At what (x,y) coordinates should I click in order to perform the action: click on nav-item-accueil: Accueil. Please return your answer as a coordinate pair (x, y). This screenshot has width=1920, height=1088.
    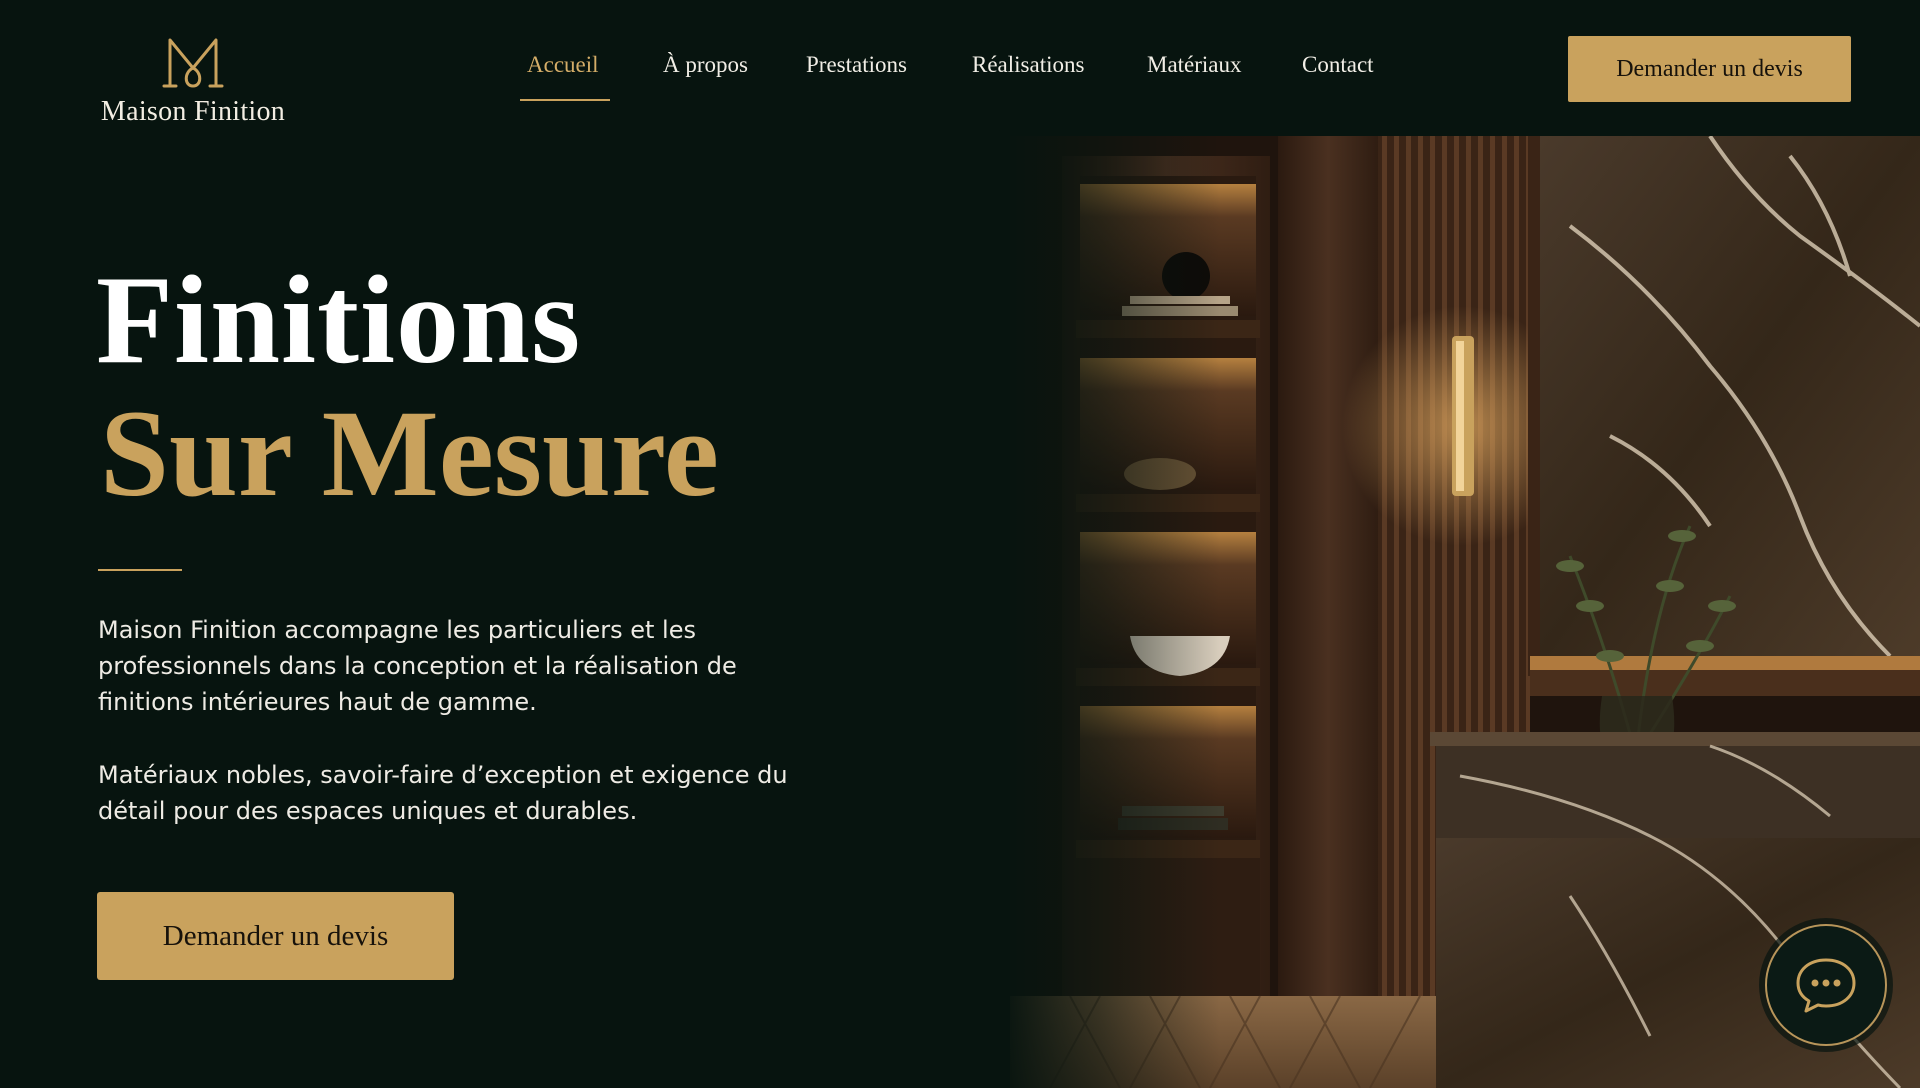
    Looking at the image, I should click on (563, 72).